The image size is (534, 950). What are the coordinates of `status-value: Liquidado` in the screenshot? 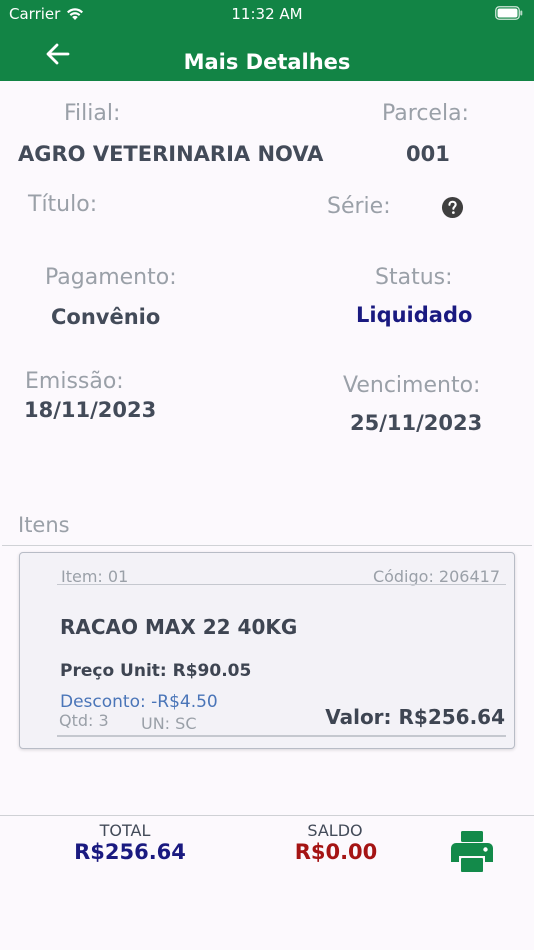 It's located at (414, 315).